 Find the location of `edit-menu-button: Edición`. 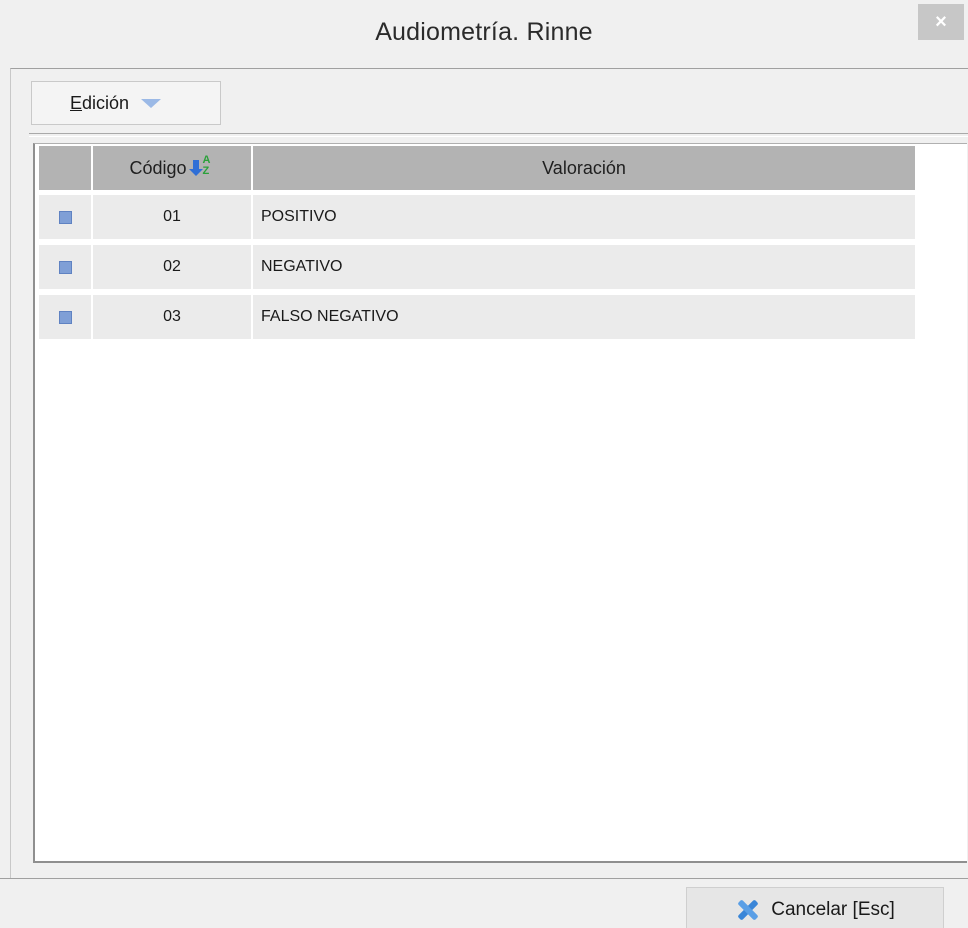

edit-menu-button: Edición is located at coordinates (126, 103).